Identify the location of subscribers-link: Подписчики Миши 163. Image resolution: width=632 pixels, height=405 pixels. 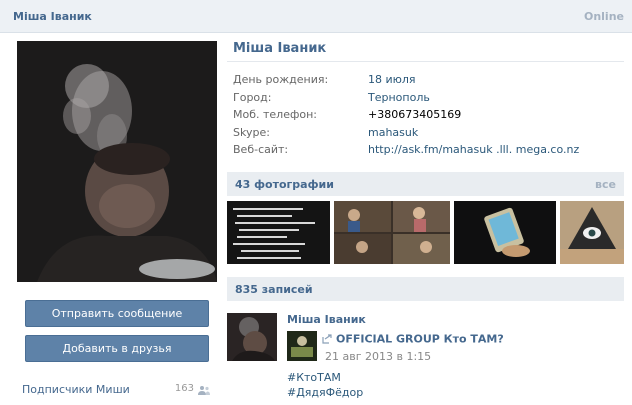
(116, 391).